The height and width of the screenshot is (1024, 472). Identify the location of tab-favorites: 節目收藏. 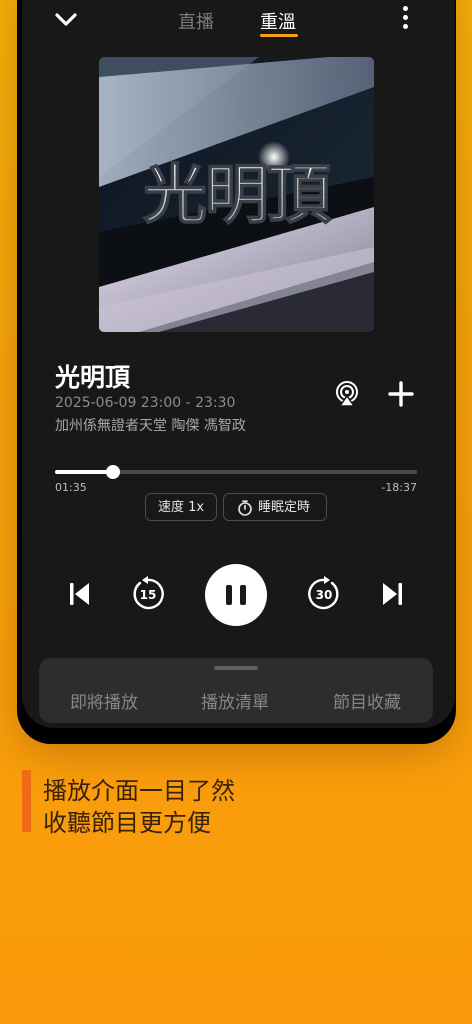
(367, 700).